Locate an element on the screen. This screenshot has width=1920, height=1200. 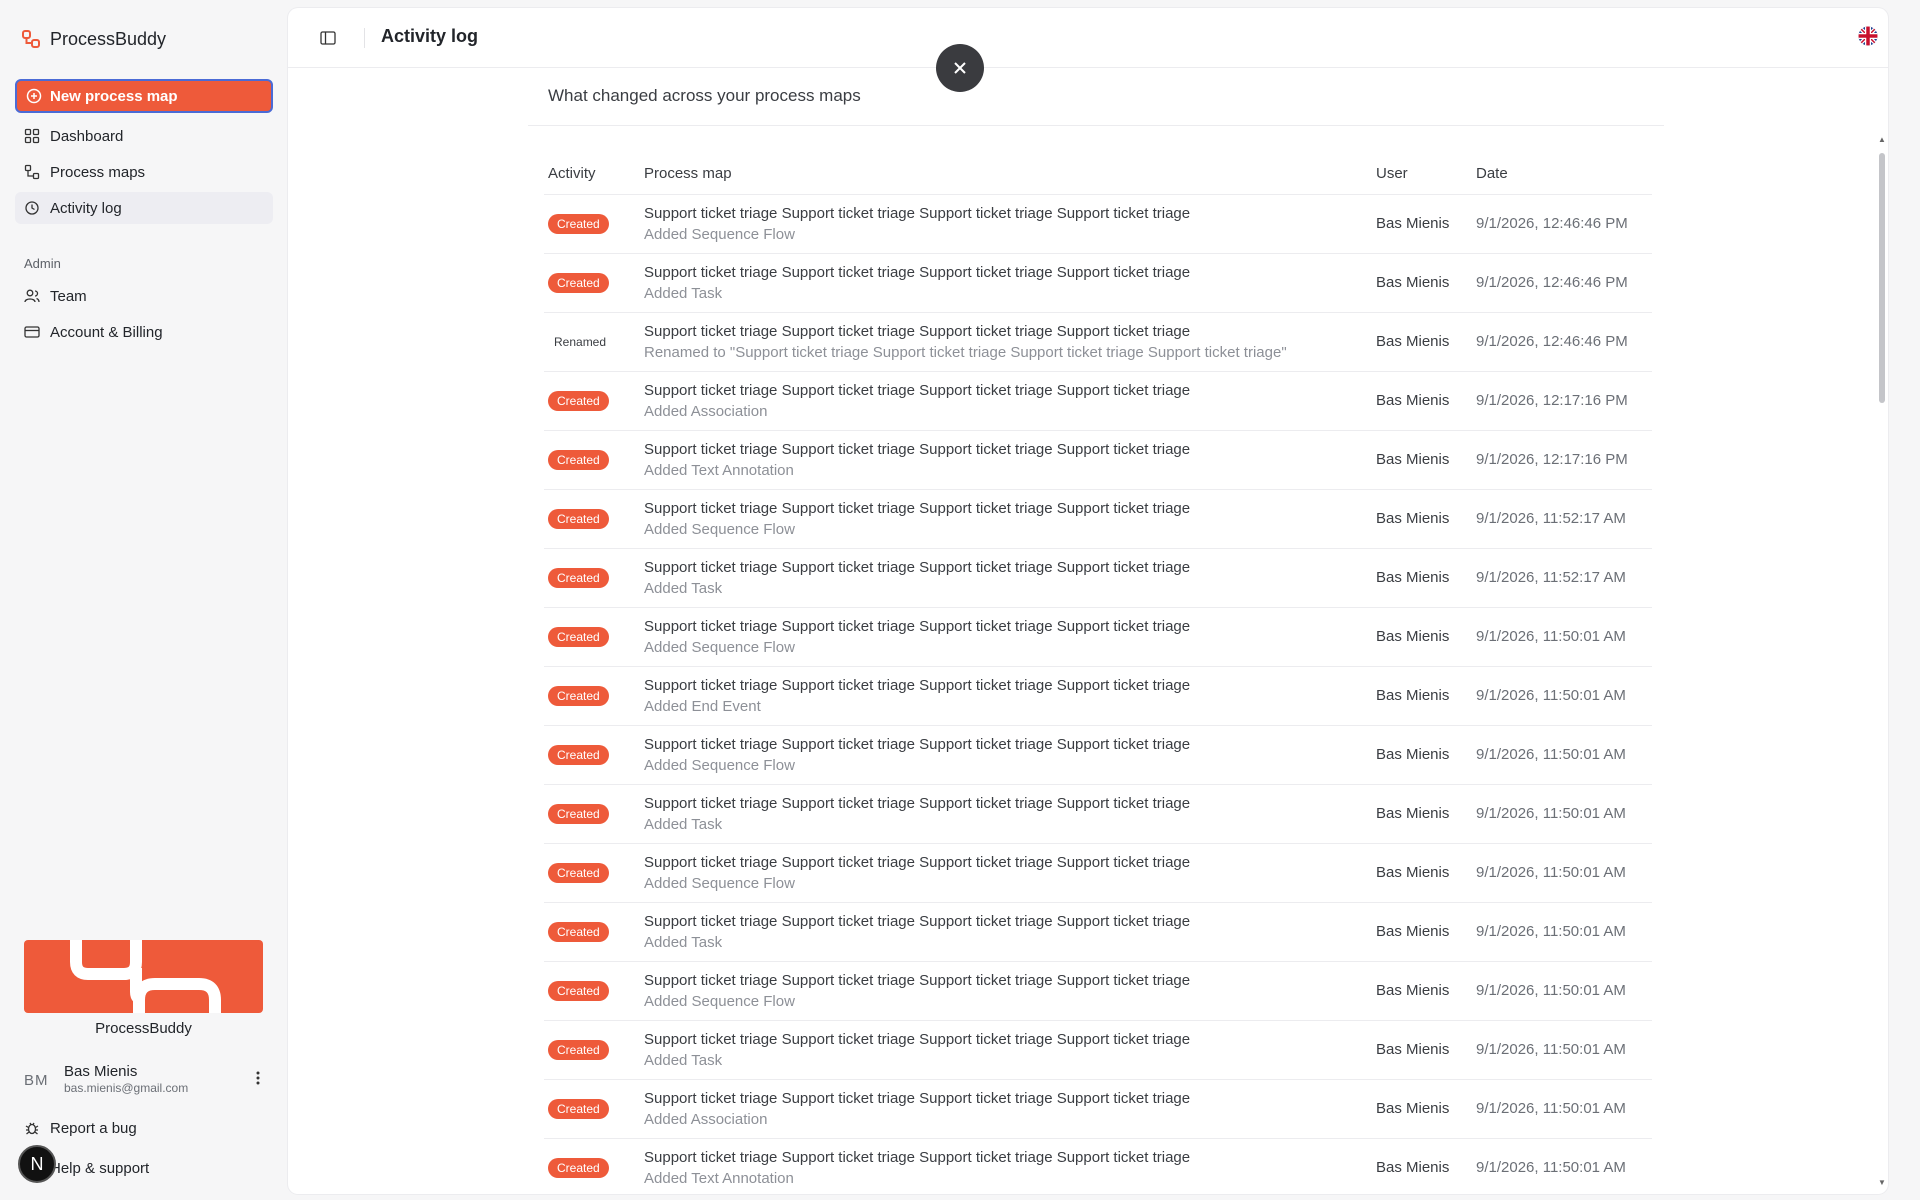
scroll-thumb is located at coordinates (1882, 278).